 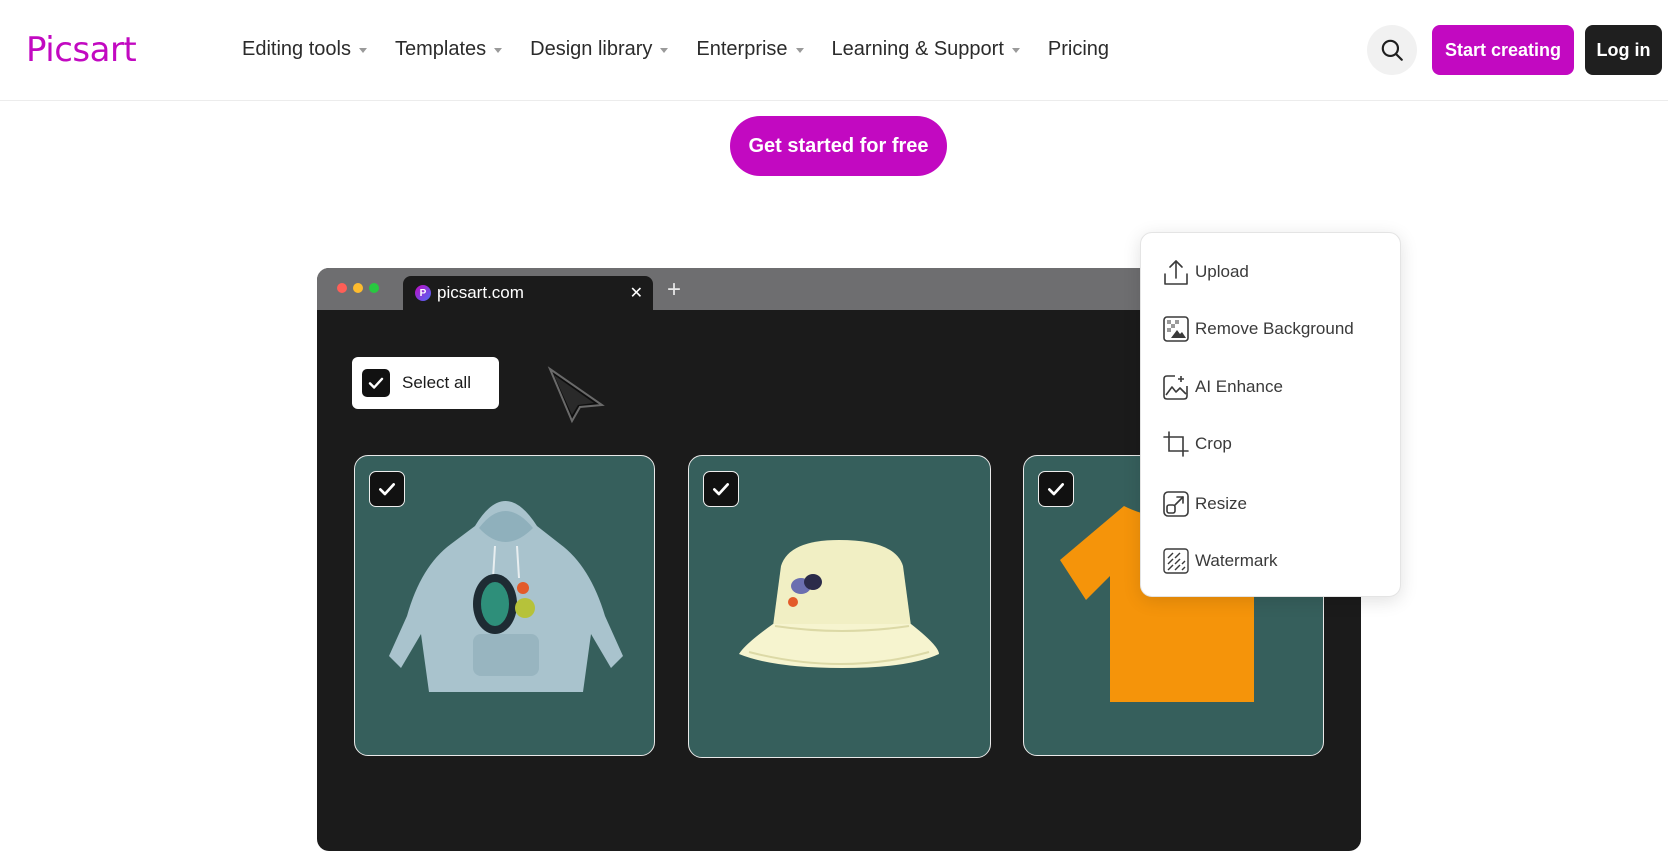 I want to click on window-maximize-dot, so click(x=374, y=288).